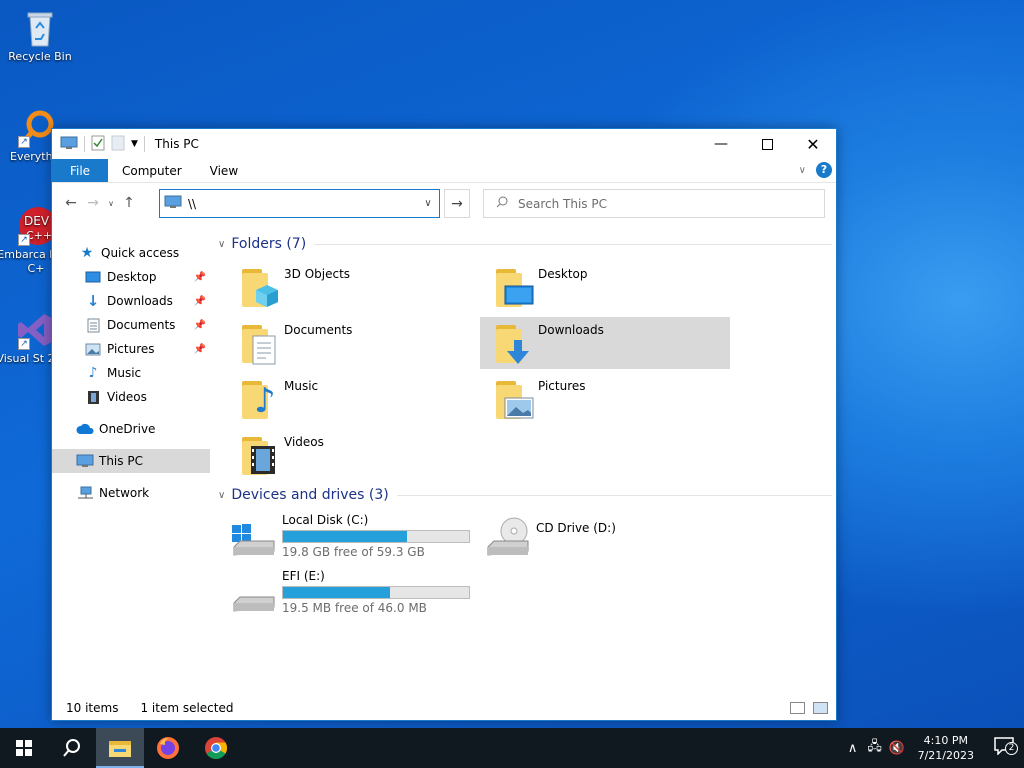 The image size is (1024, 768). Describe the element at coordinates (129, 203) in the screenshot. I see `up-button: ↑` at that location.